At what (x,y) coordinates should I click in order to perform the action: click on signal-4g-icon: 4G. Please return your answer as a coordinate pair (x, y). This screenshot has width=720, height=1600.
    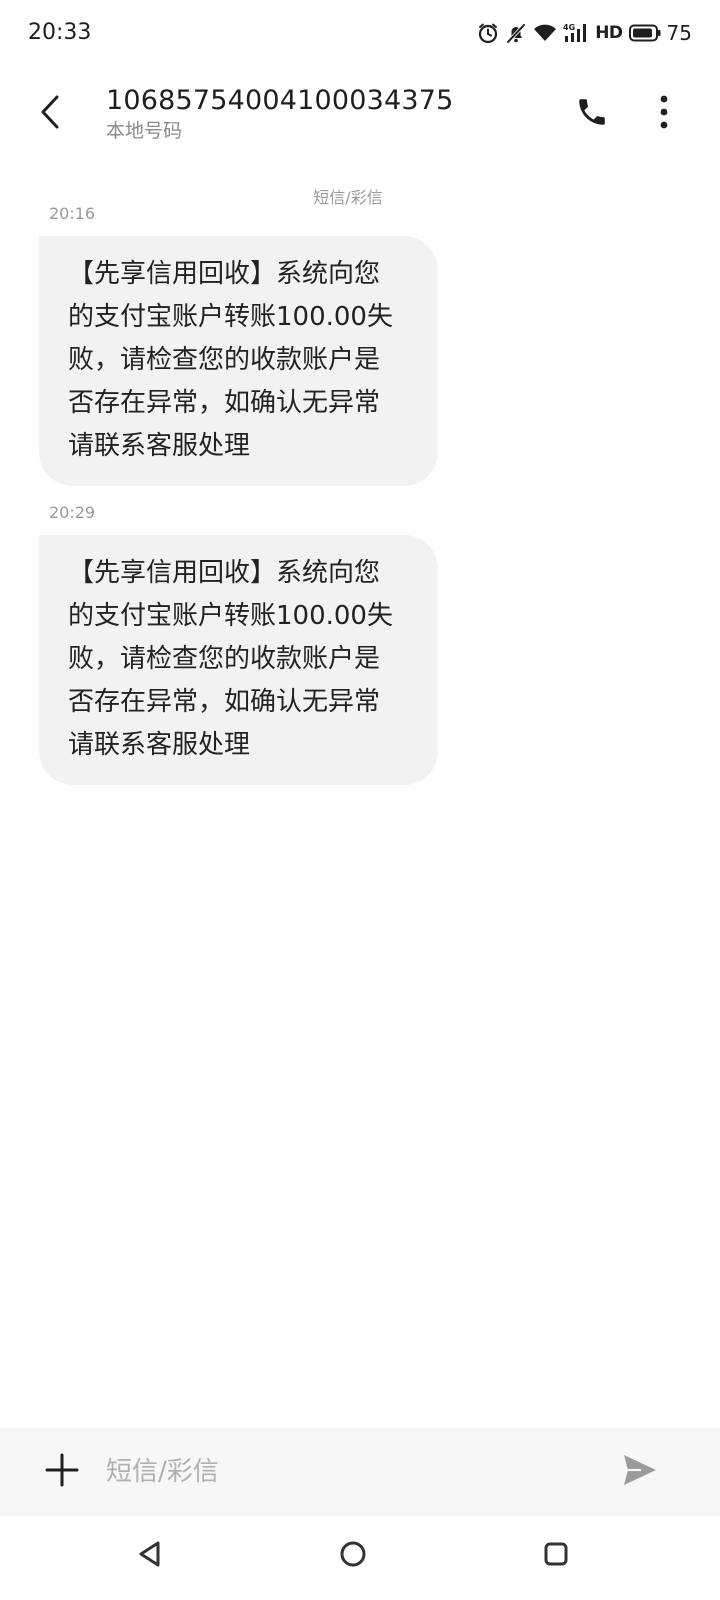
    Looking at the image, I should click on (576, 33).